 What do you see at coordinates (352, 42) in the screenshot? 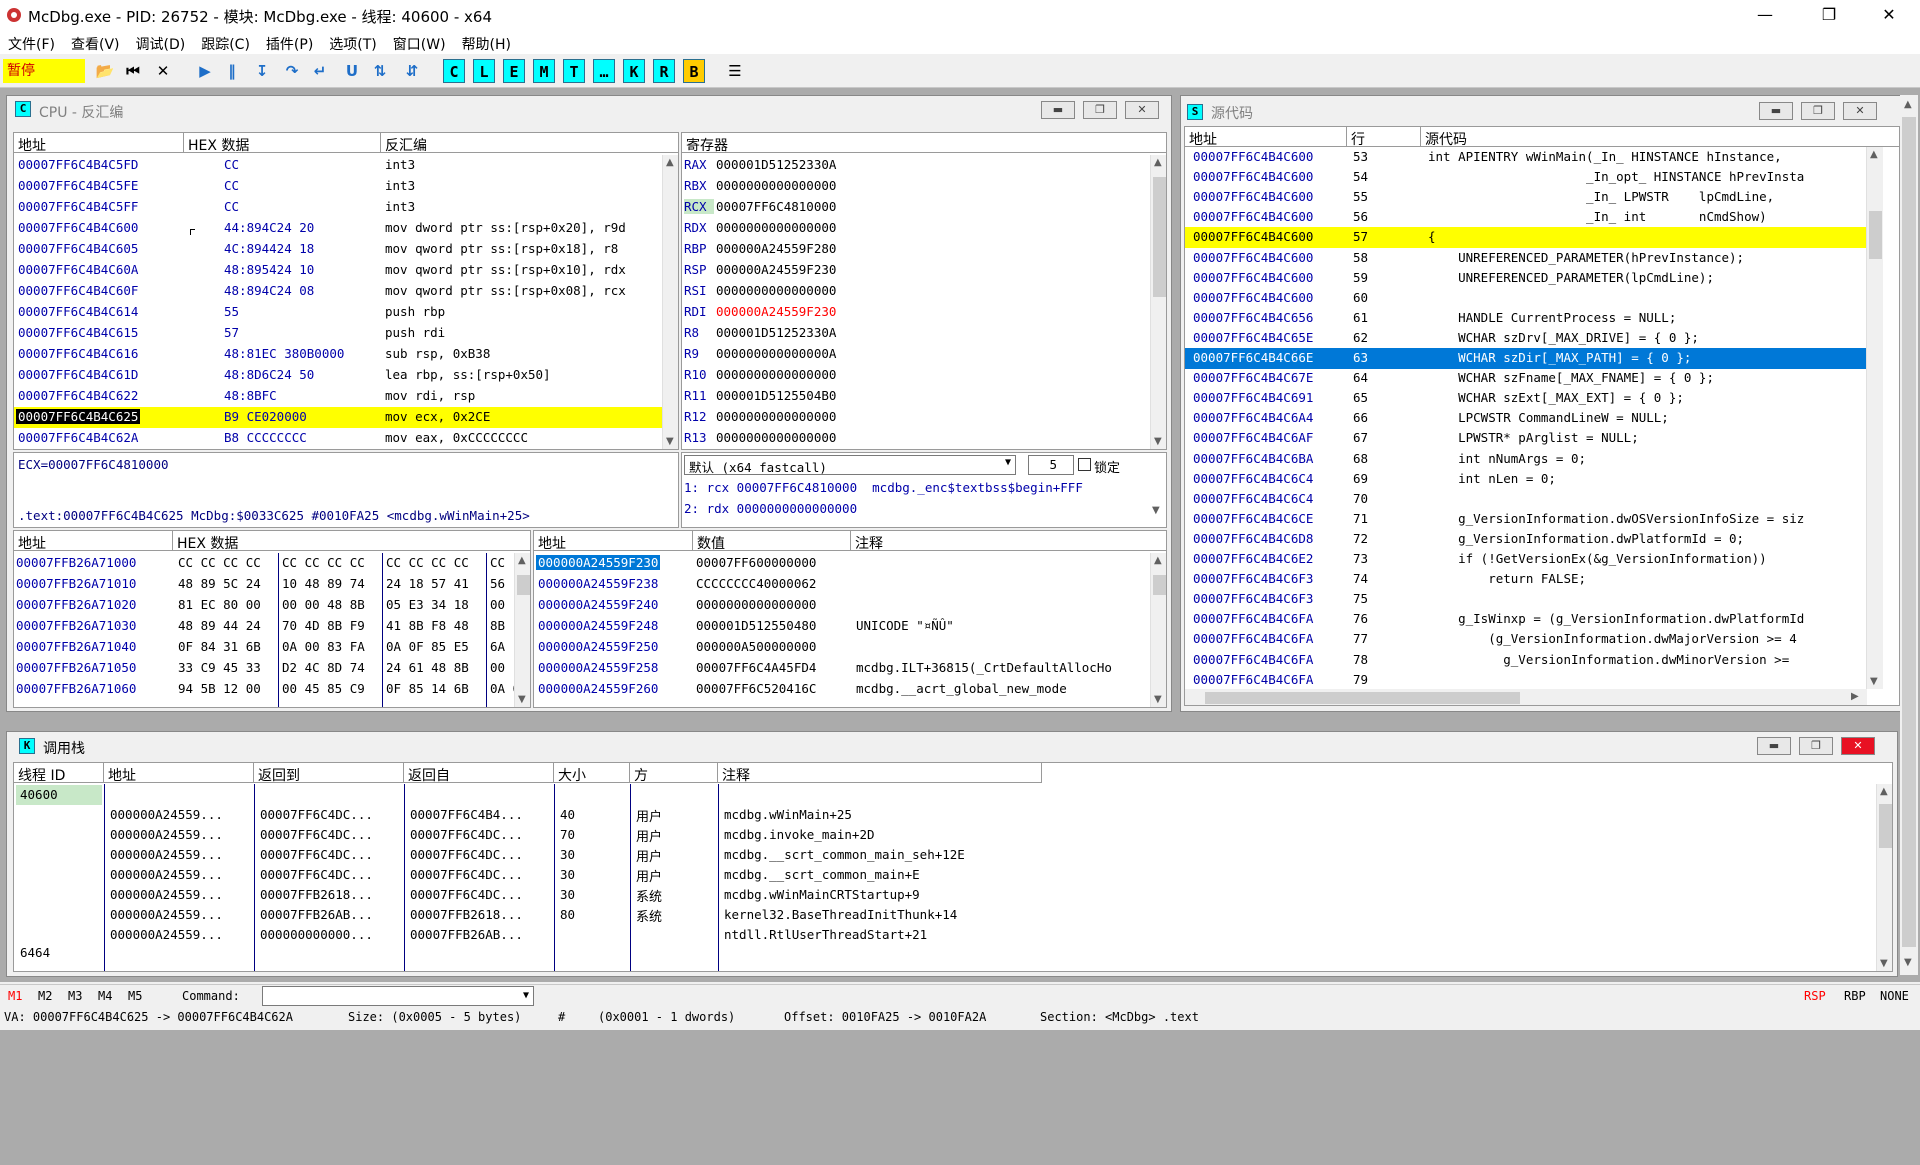
I see `menu-options: 选项(T)` at bounding box center [352, 42].